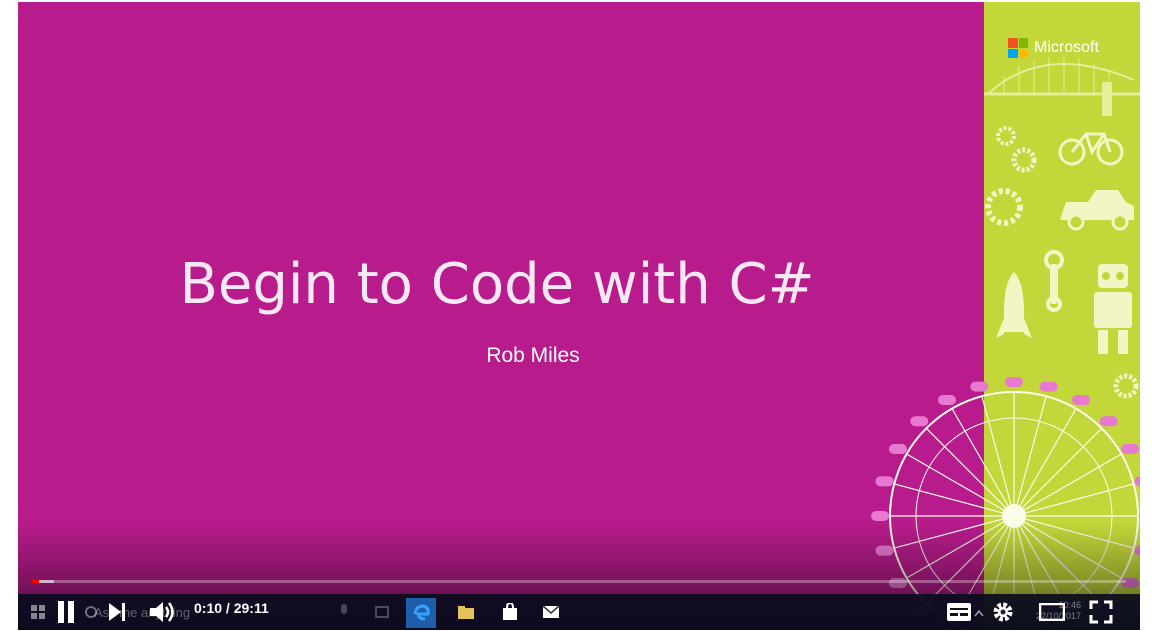 Image resolution: width=1152 pixels, height=631 pixels. I want to click on taskbar-clock: 10:46 22/10/2017, so click(1058, 611).